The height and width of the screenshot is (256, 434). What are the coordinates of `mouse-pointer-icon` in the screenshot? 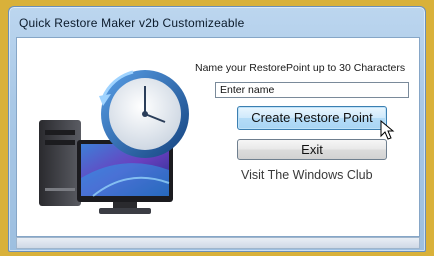 It's located at (387, 129).